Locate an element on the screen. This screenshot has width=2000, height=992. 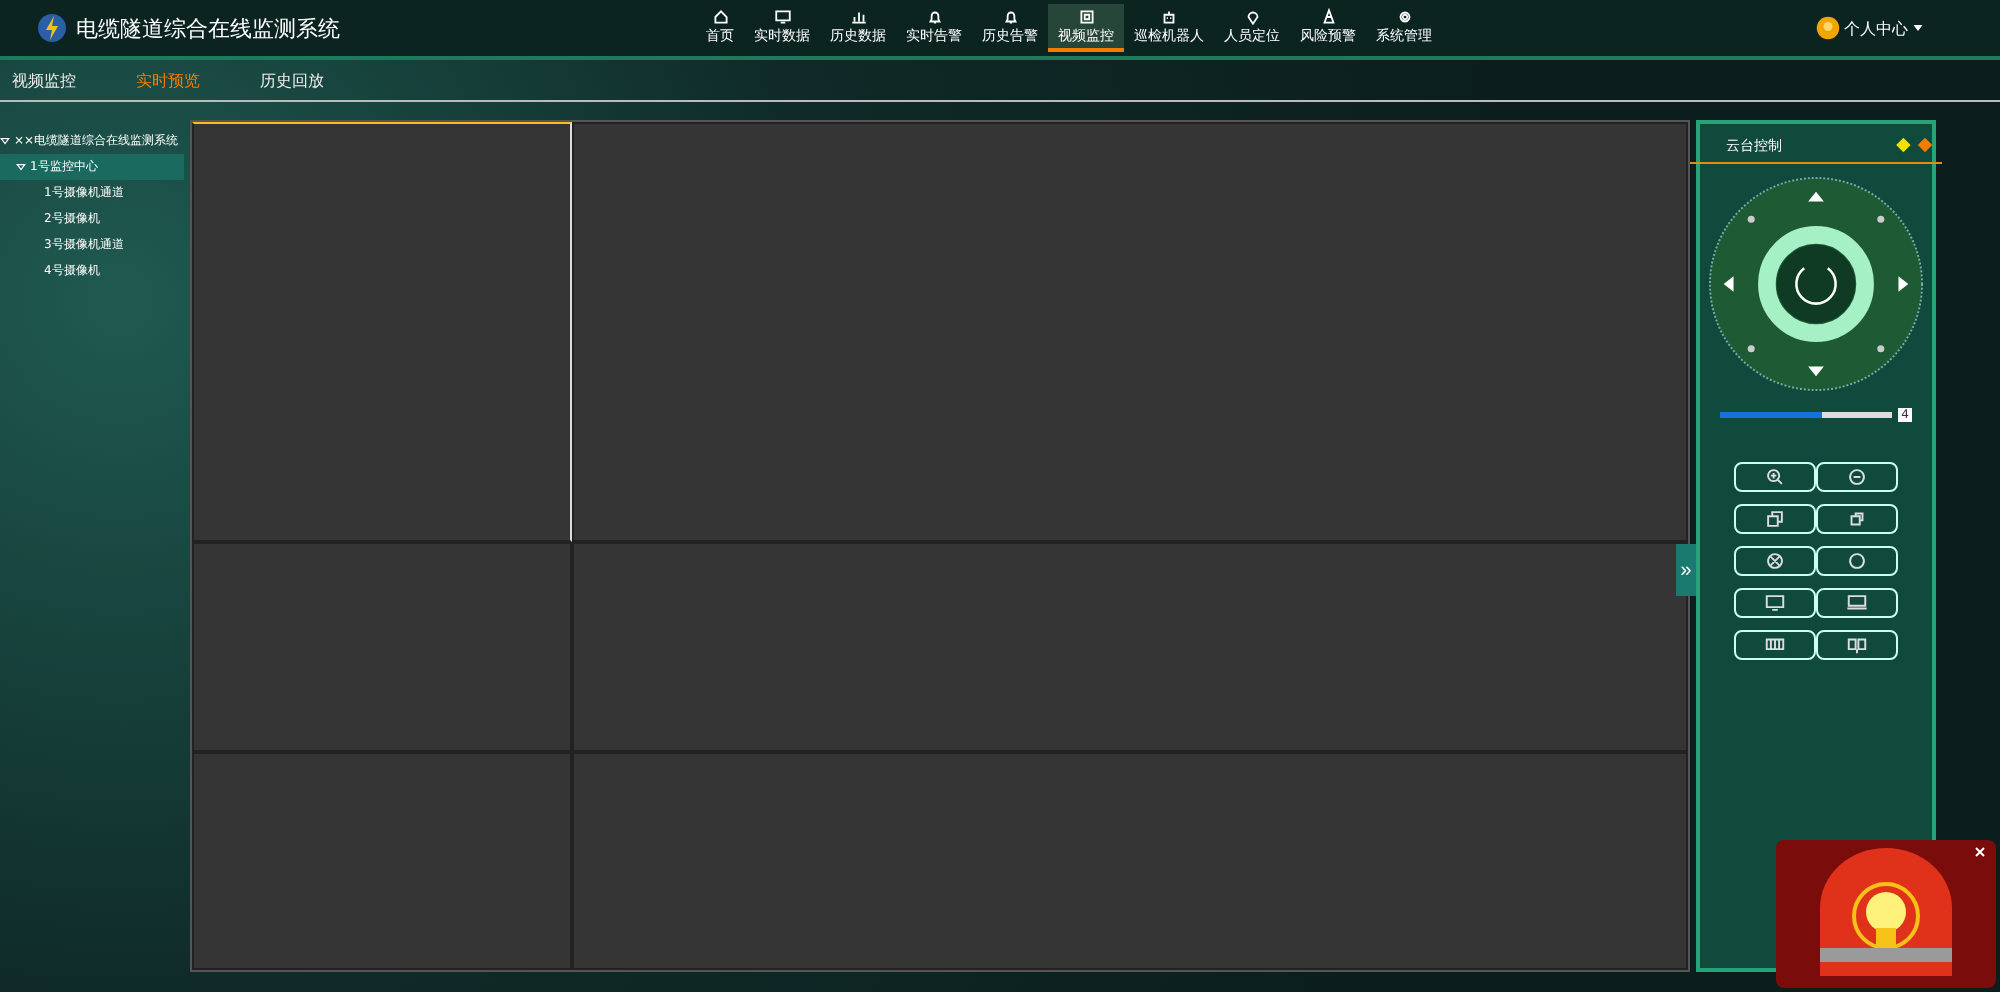
laptop-icon is located at coordinates (1857, 603).